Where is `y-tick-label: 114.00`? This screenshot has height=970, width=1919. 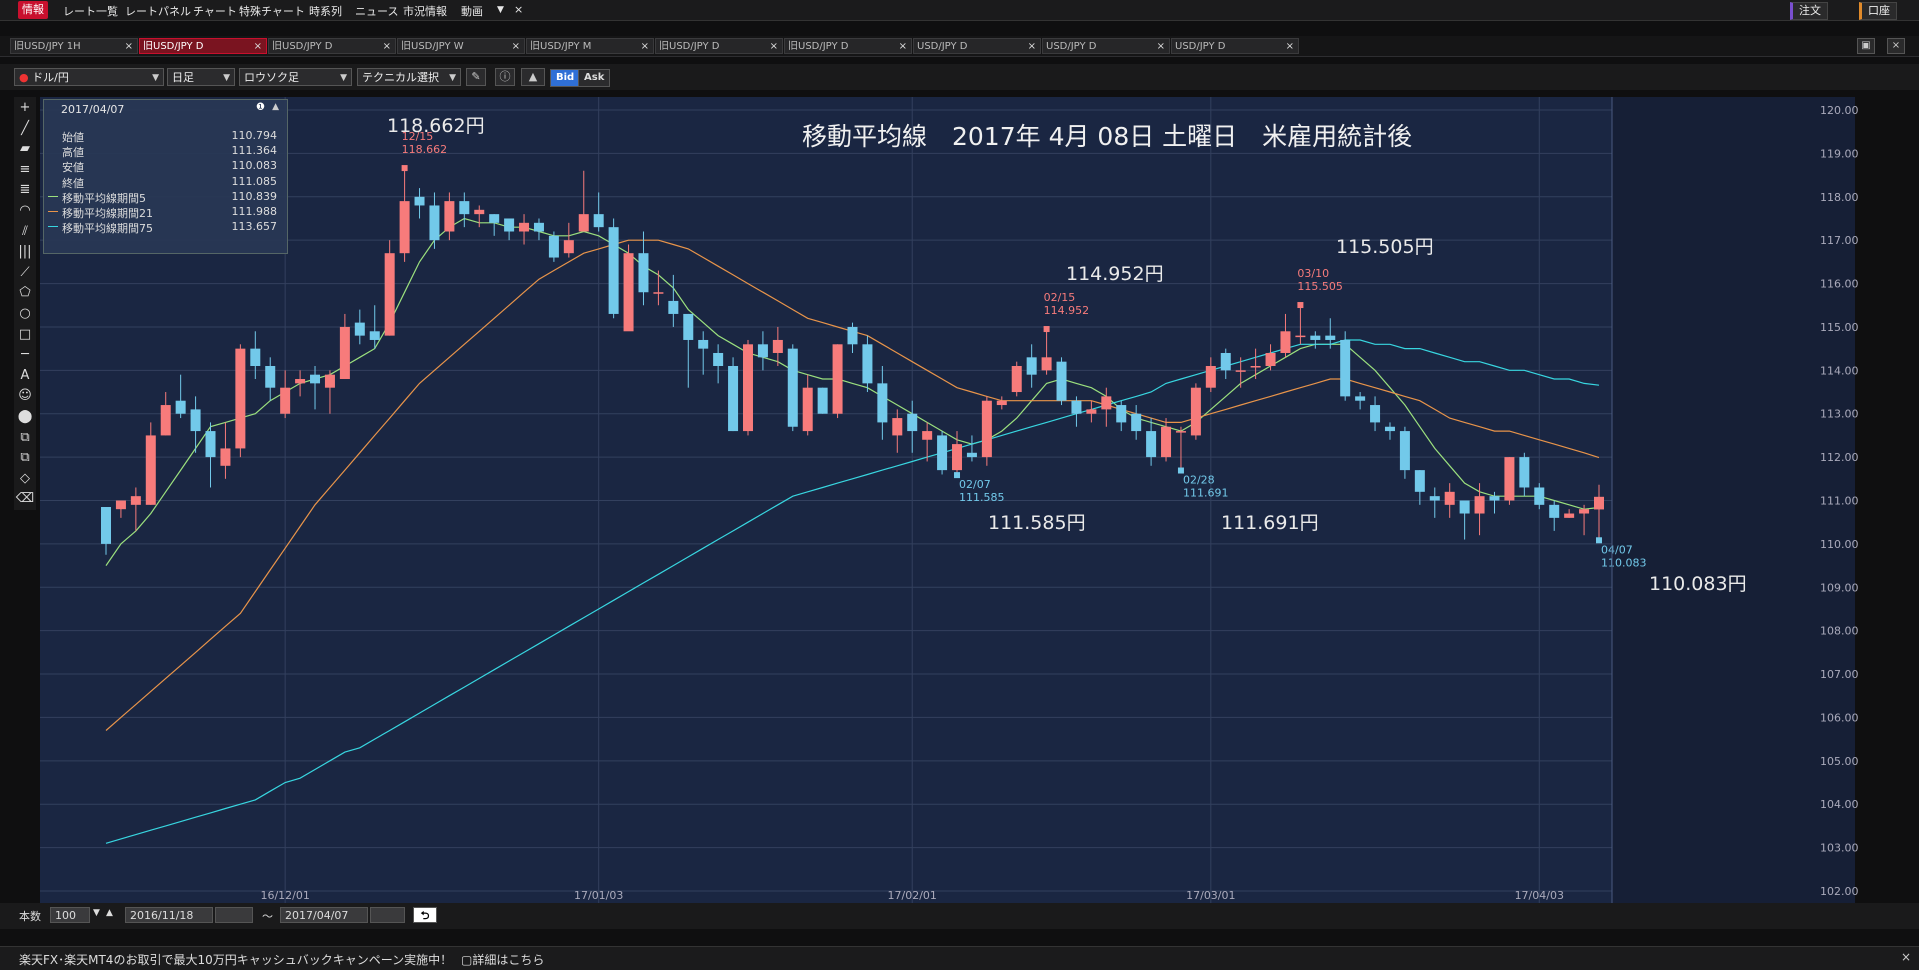
y-tick-label: 114.00 is located at coordinates (1839, 370).